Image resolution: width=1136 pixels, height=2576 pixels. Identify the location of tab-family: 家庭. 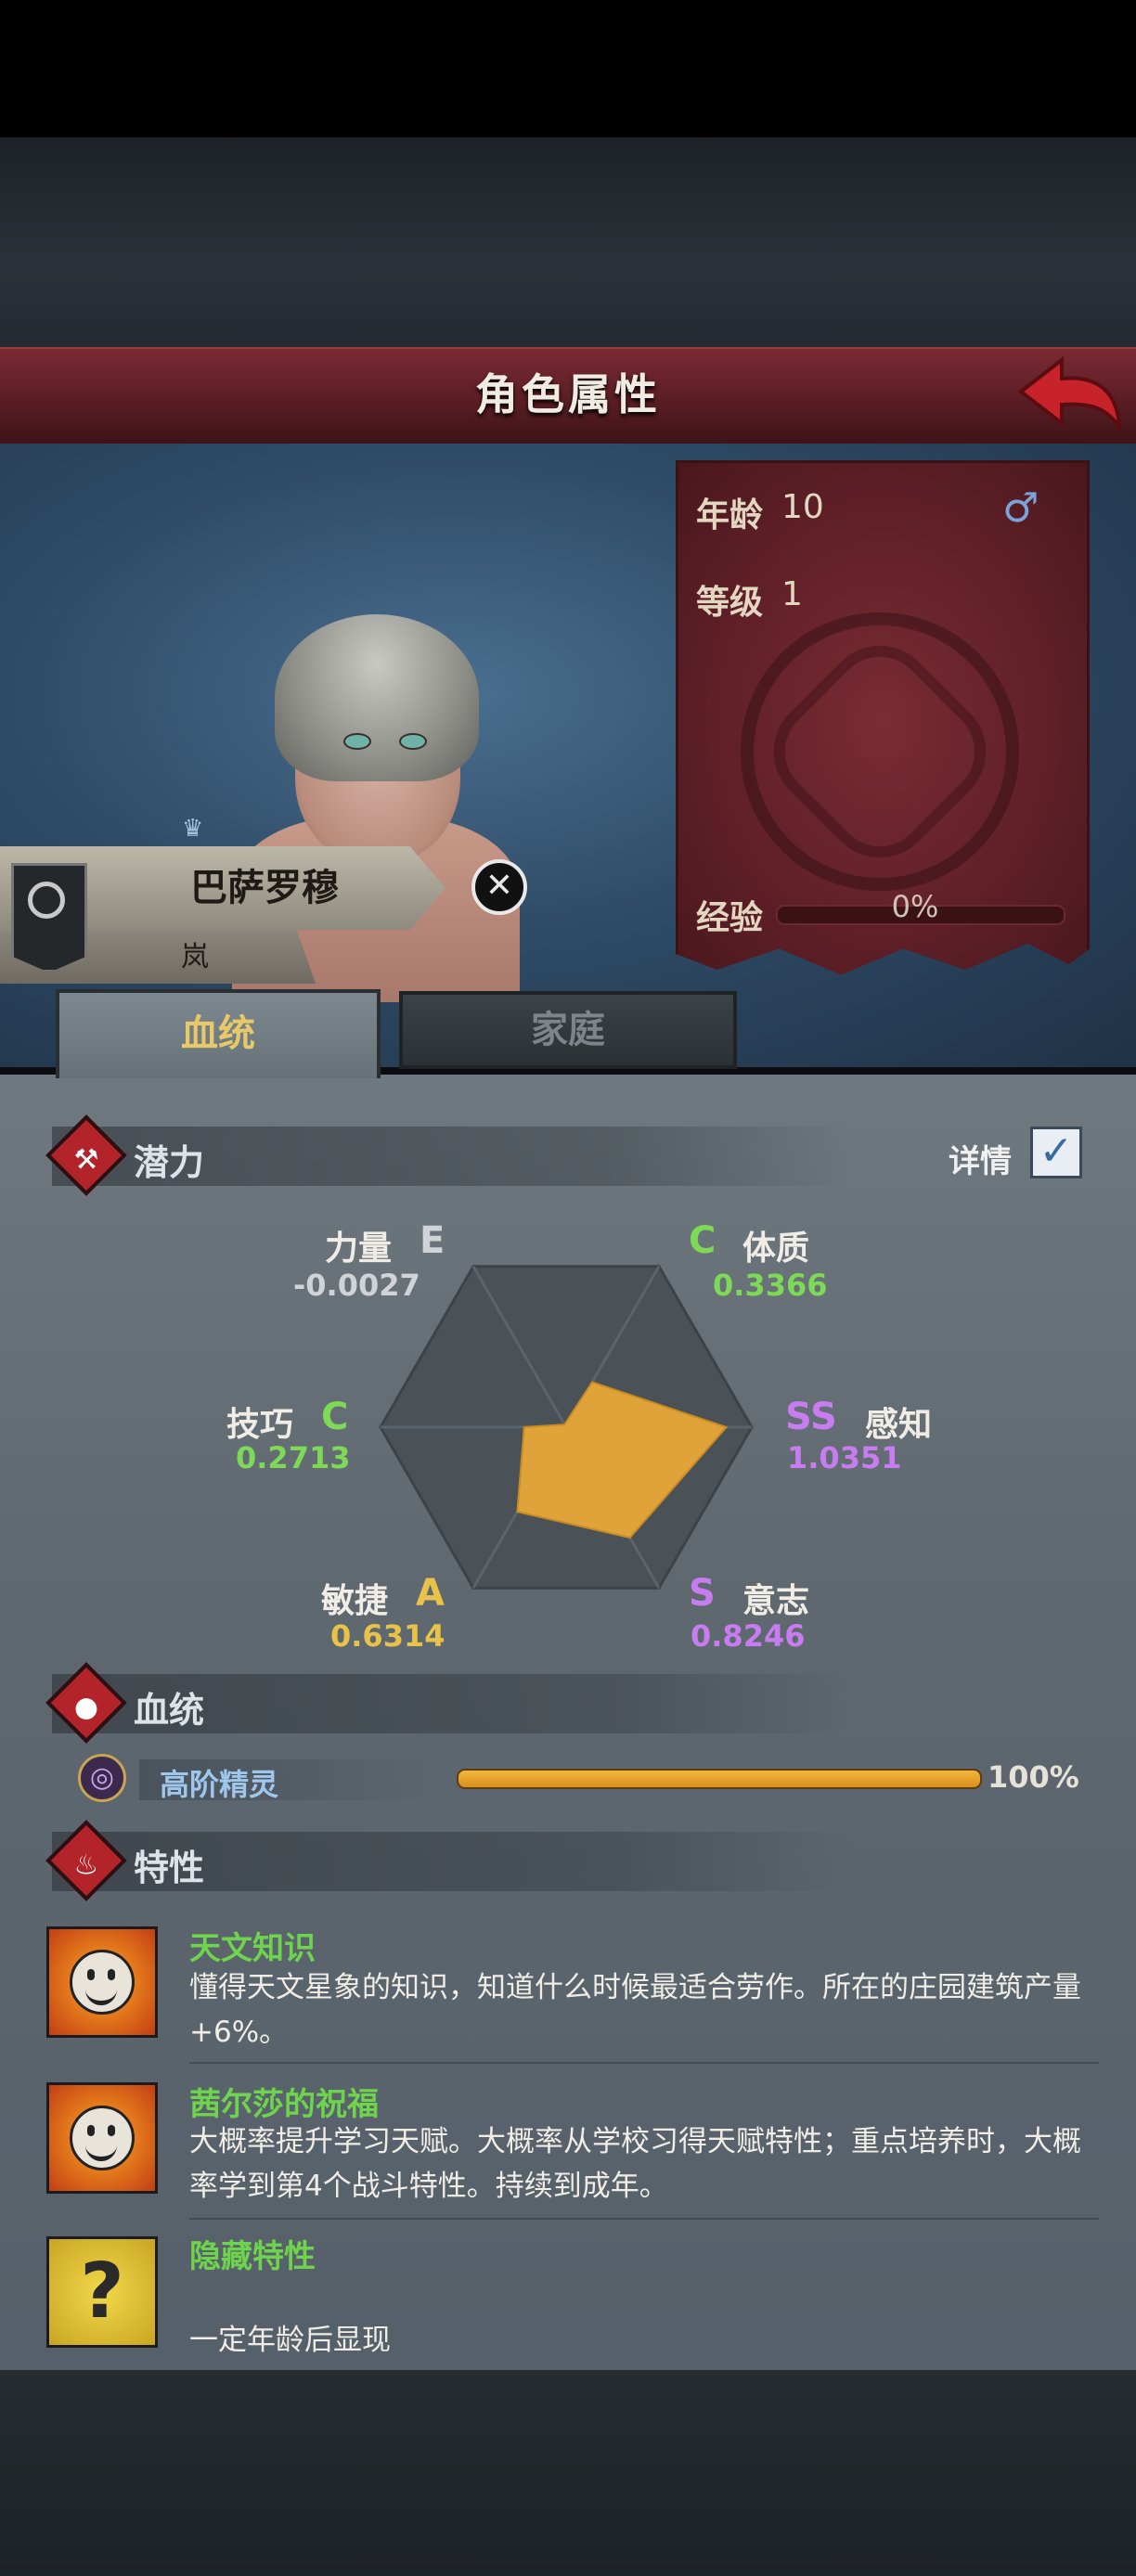
(568, 1030).